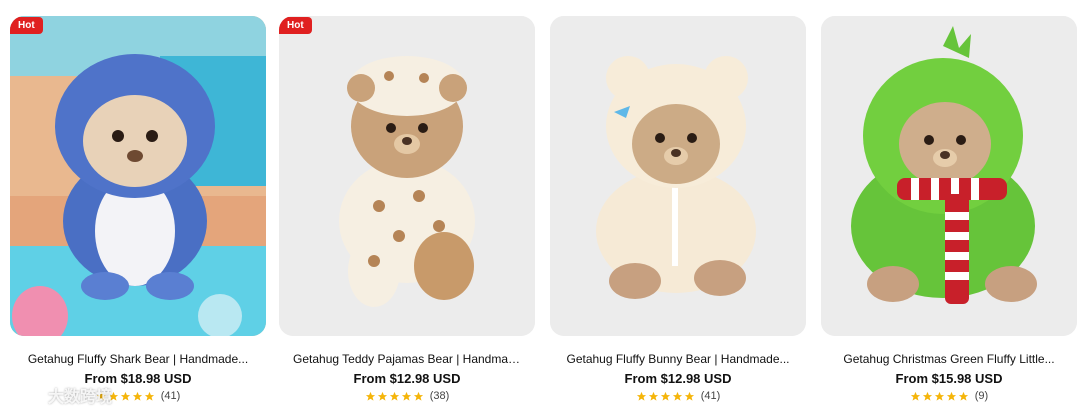 This screenshot has height=413, width=1080. Describe the element at coordinates (949, 378) in the screenshot. I see `product-price: From $15.98 USD` at that location.